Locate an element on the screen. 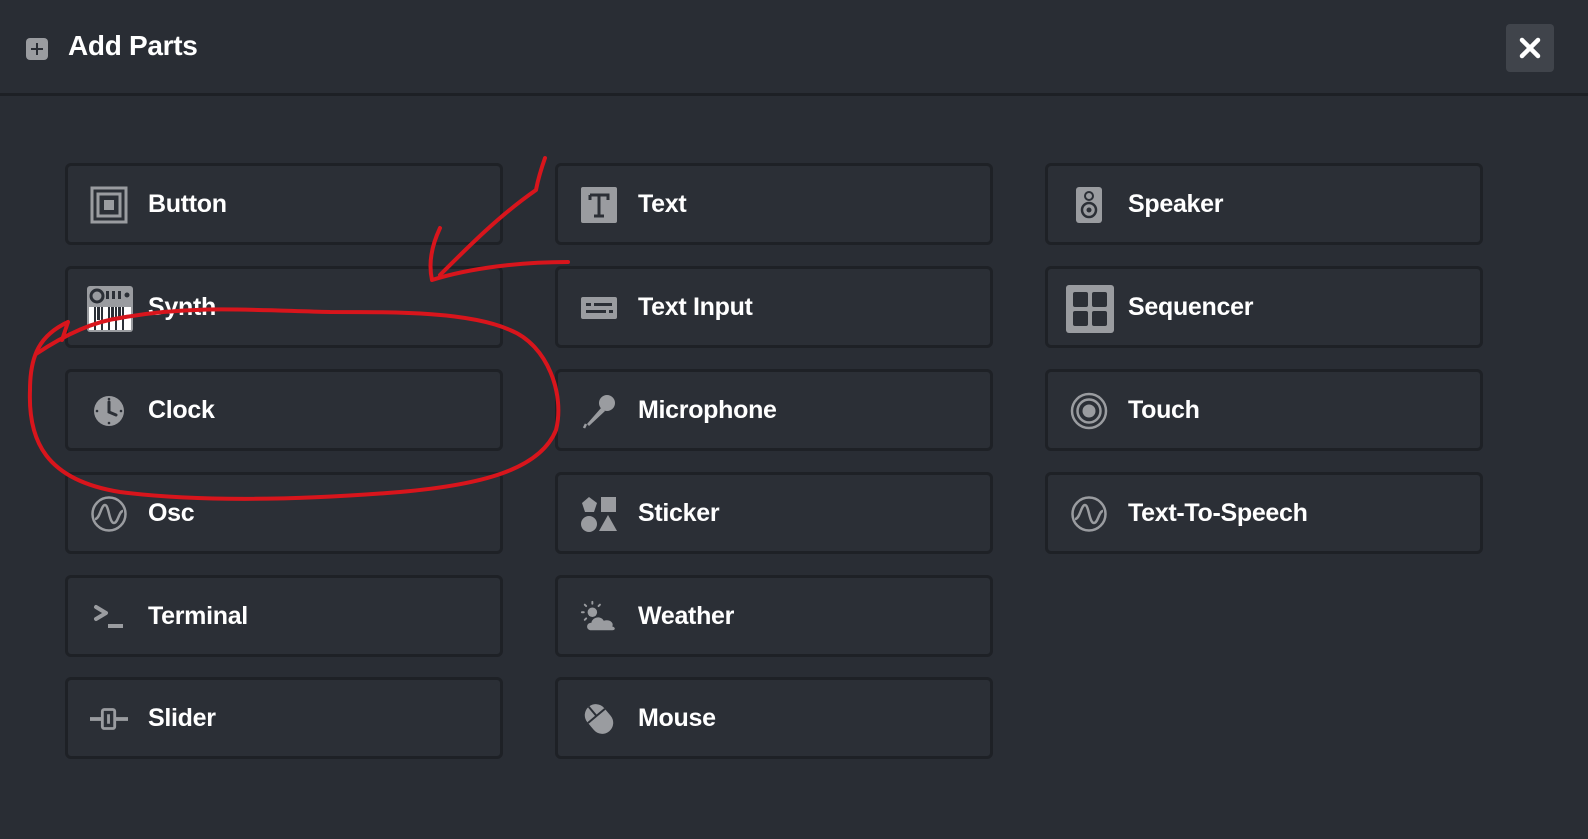 The width and height of the screenshot is (1588, 839). modal-header: Add Parts is located at coordinates (794, 48).